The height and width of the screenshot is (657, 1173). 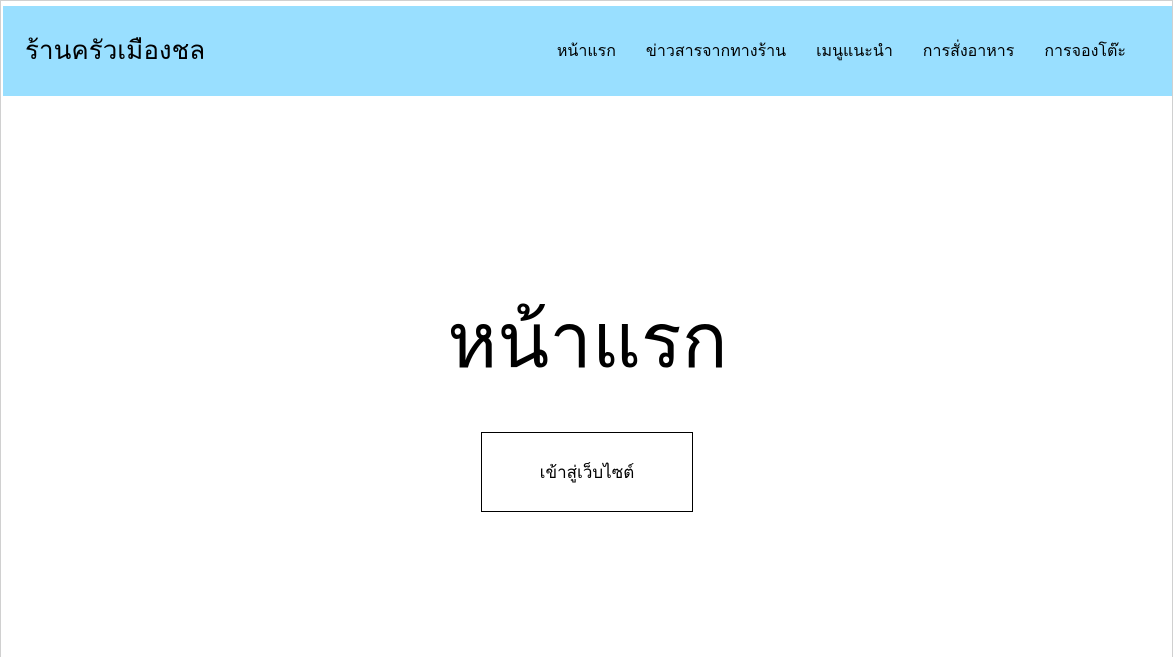 What do you see at coordinates (587, 340) in the screenshot?
I see `page-title: หน้าแรก` at bounding box center [587, 340].